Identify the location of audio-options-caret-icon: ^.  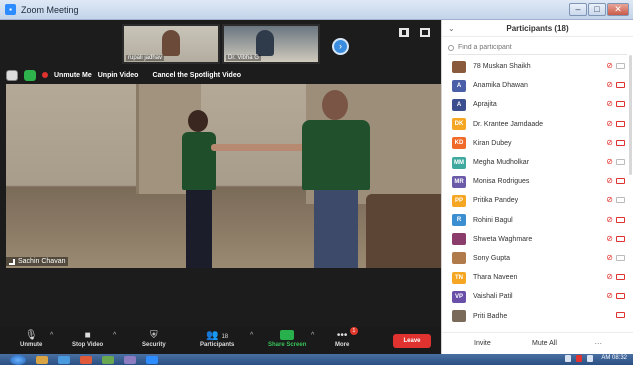
(51, 335).